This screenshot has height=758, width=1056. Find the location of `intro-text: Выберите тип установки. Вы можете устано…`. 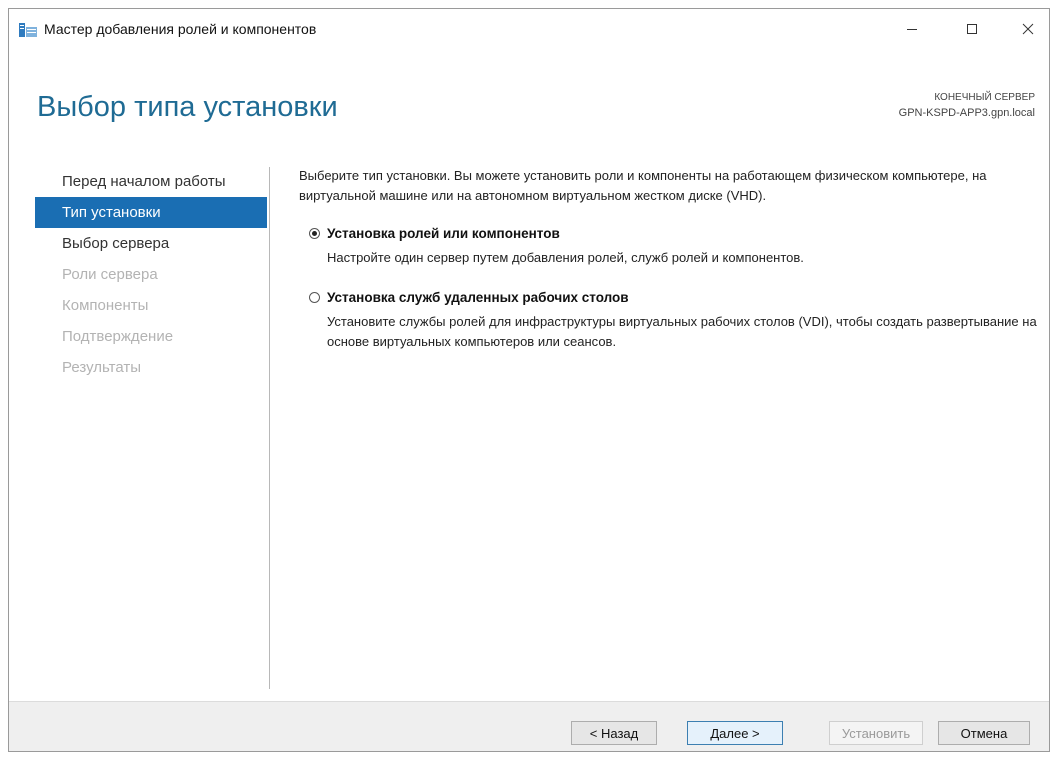

intro-text: Выберите тип установки. Вы можете устано… is located at coordinates (643, 185).